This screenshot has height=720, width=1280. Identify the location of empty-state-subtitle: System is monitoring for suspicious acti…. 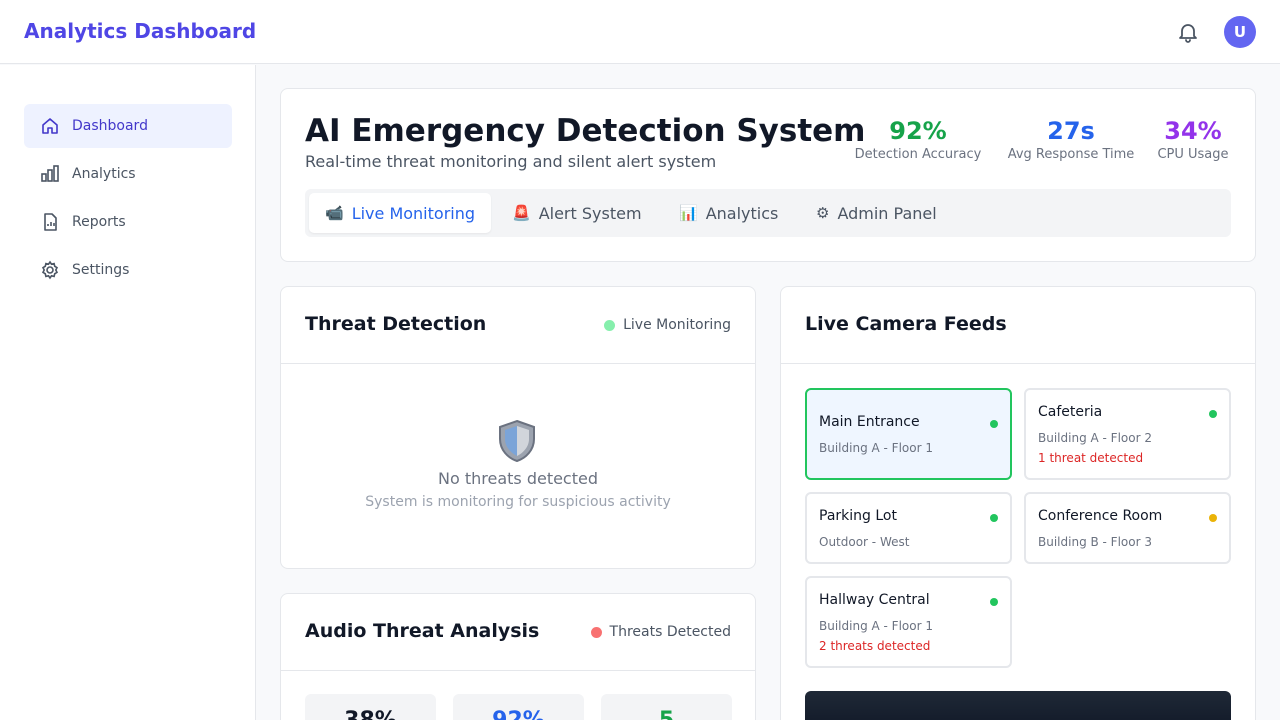
(518, 502).